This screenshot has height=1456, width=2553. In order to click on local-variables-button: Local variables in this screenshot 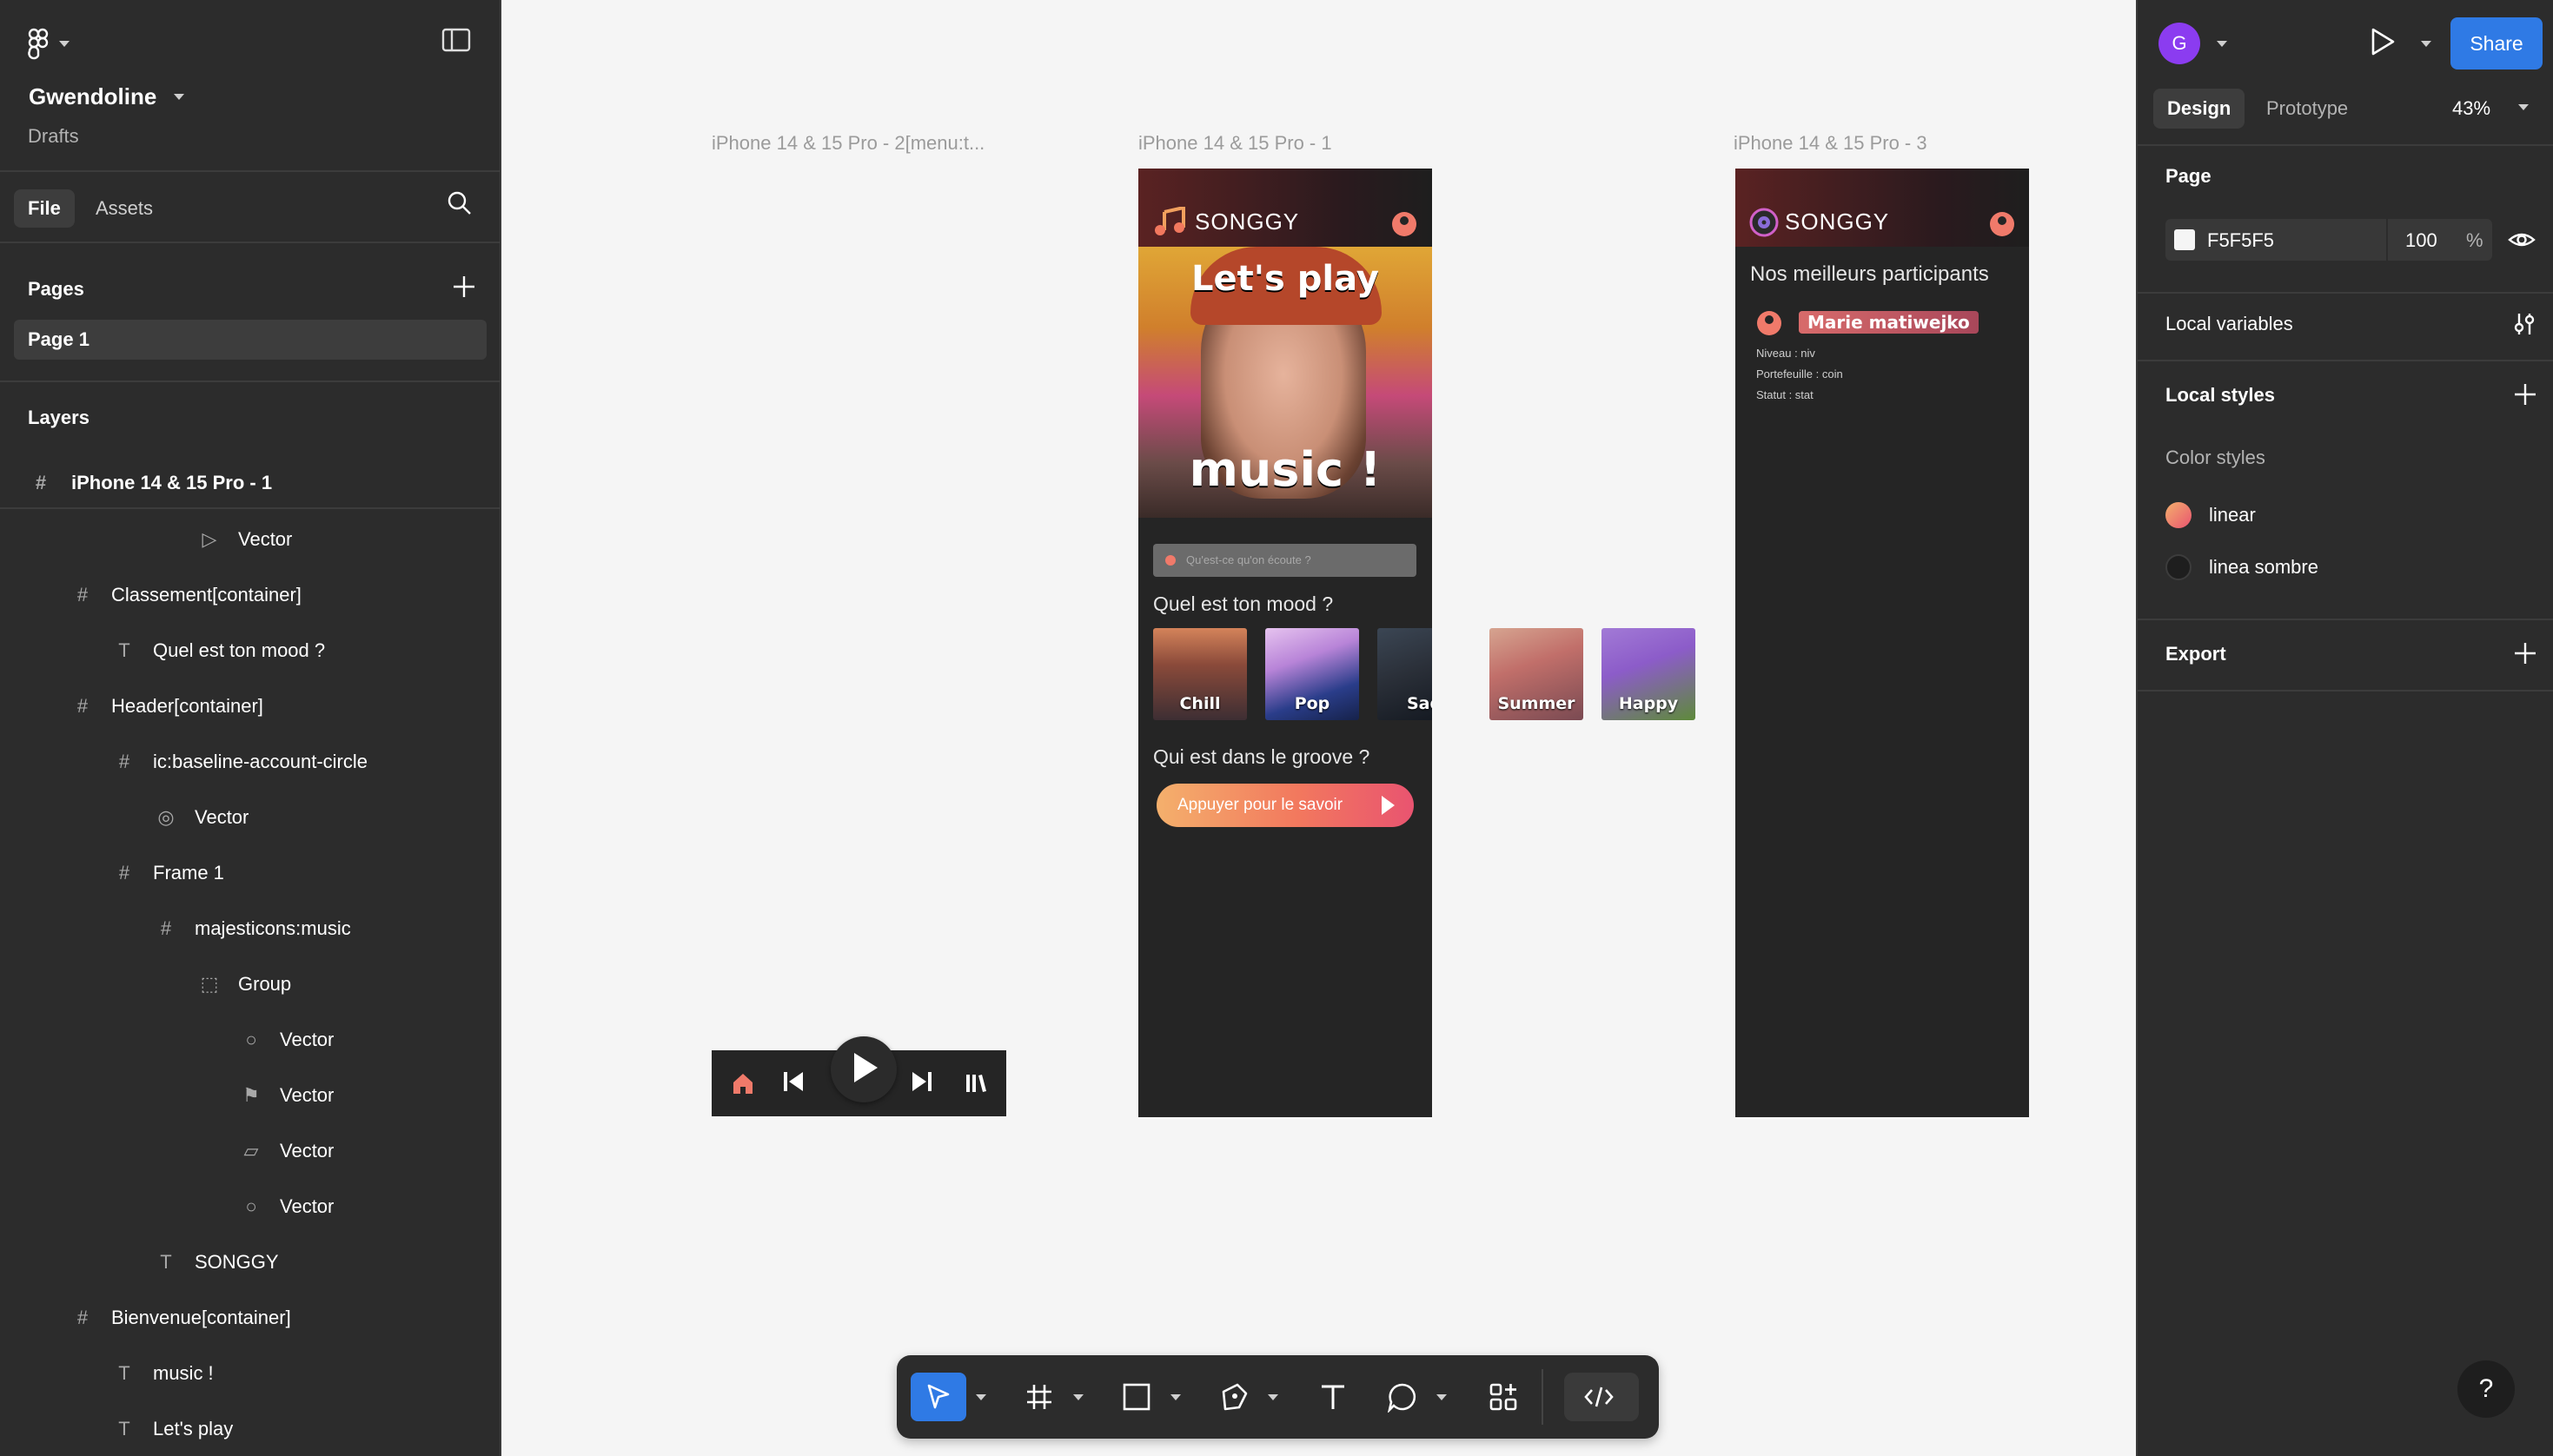, I will do `click(2229, 324)`.